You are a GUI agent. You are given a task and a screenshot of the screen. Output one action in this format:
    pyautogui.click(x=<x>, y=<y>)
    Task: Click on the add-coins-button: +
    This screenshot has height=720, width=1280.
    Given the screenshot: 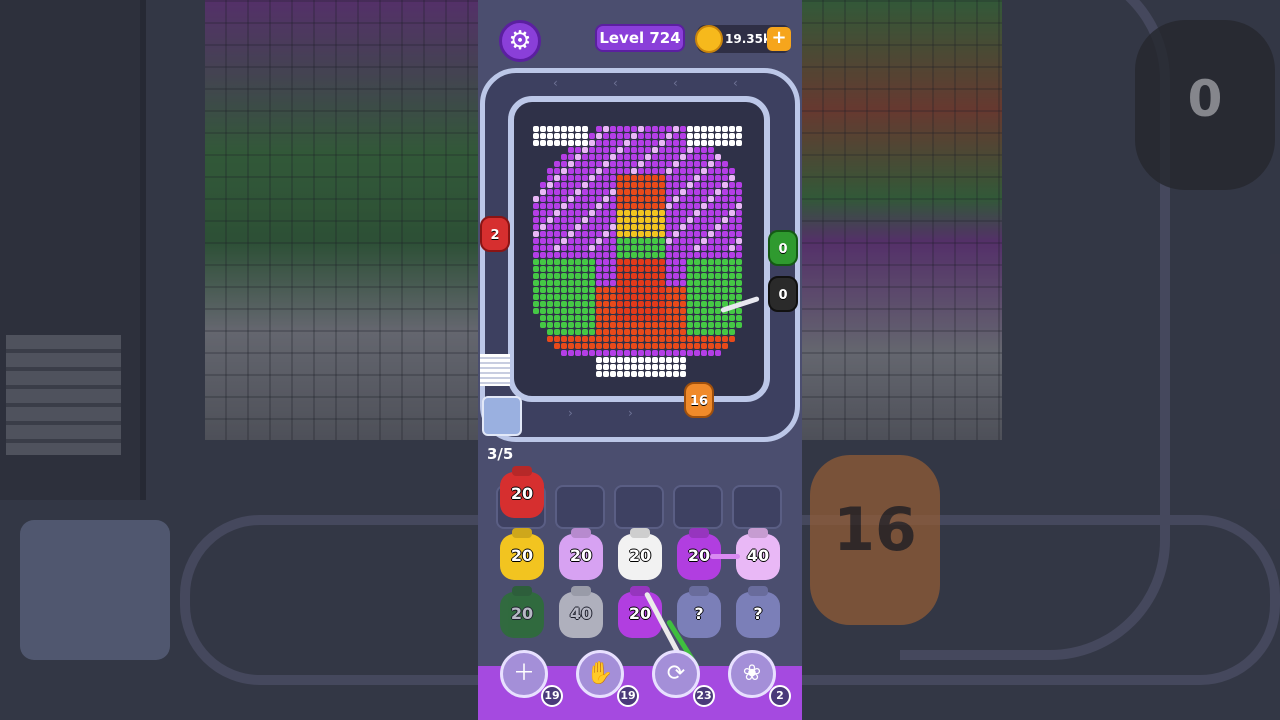 What is the action you would take?
    pyautogui.click(x=779, y=39)
    